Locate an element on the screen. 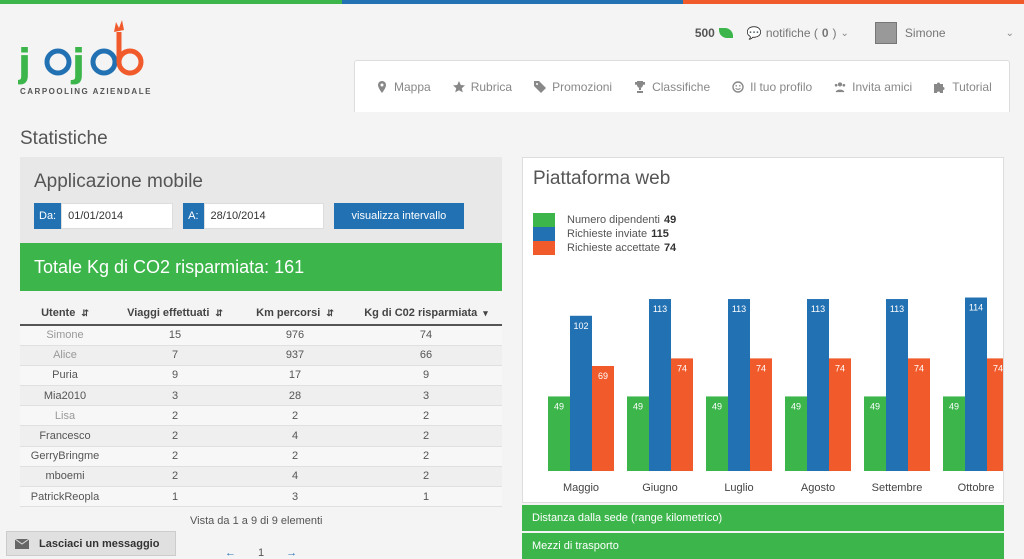 This screenshot has width=1024, height=559. pagination: ← 1 → is located at coordinates (261, 553).